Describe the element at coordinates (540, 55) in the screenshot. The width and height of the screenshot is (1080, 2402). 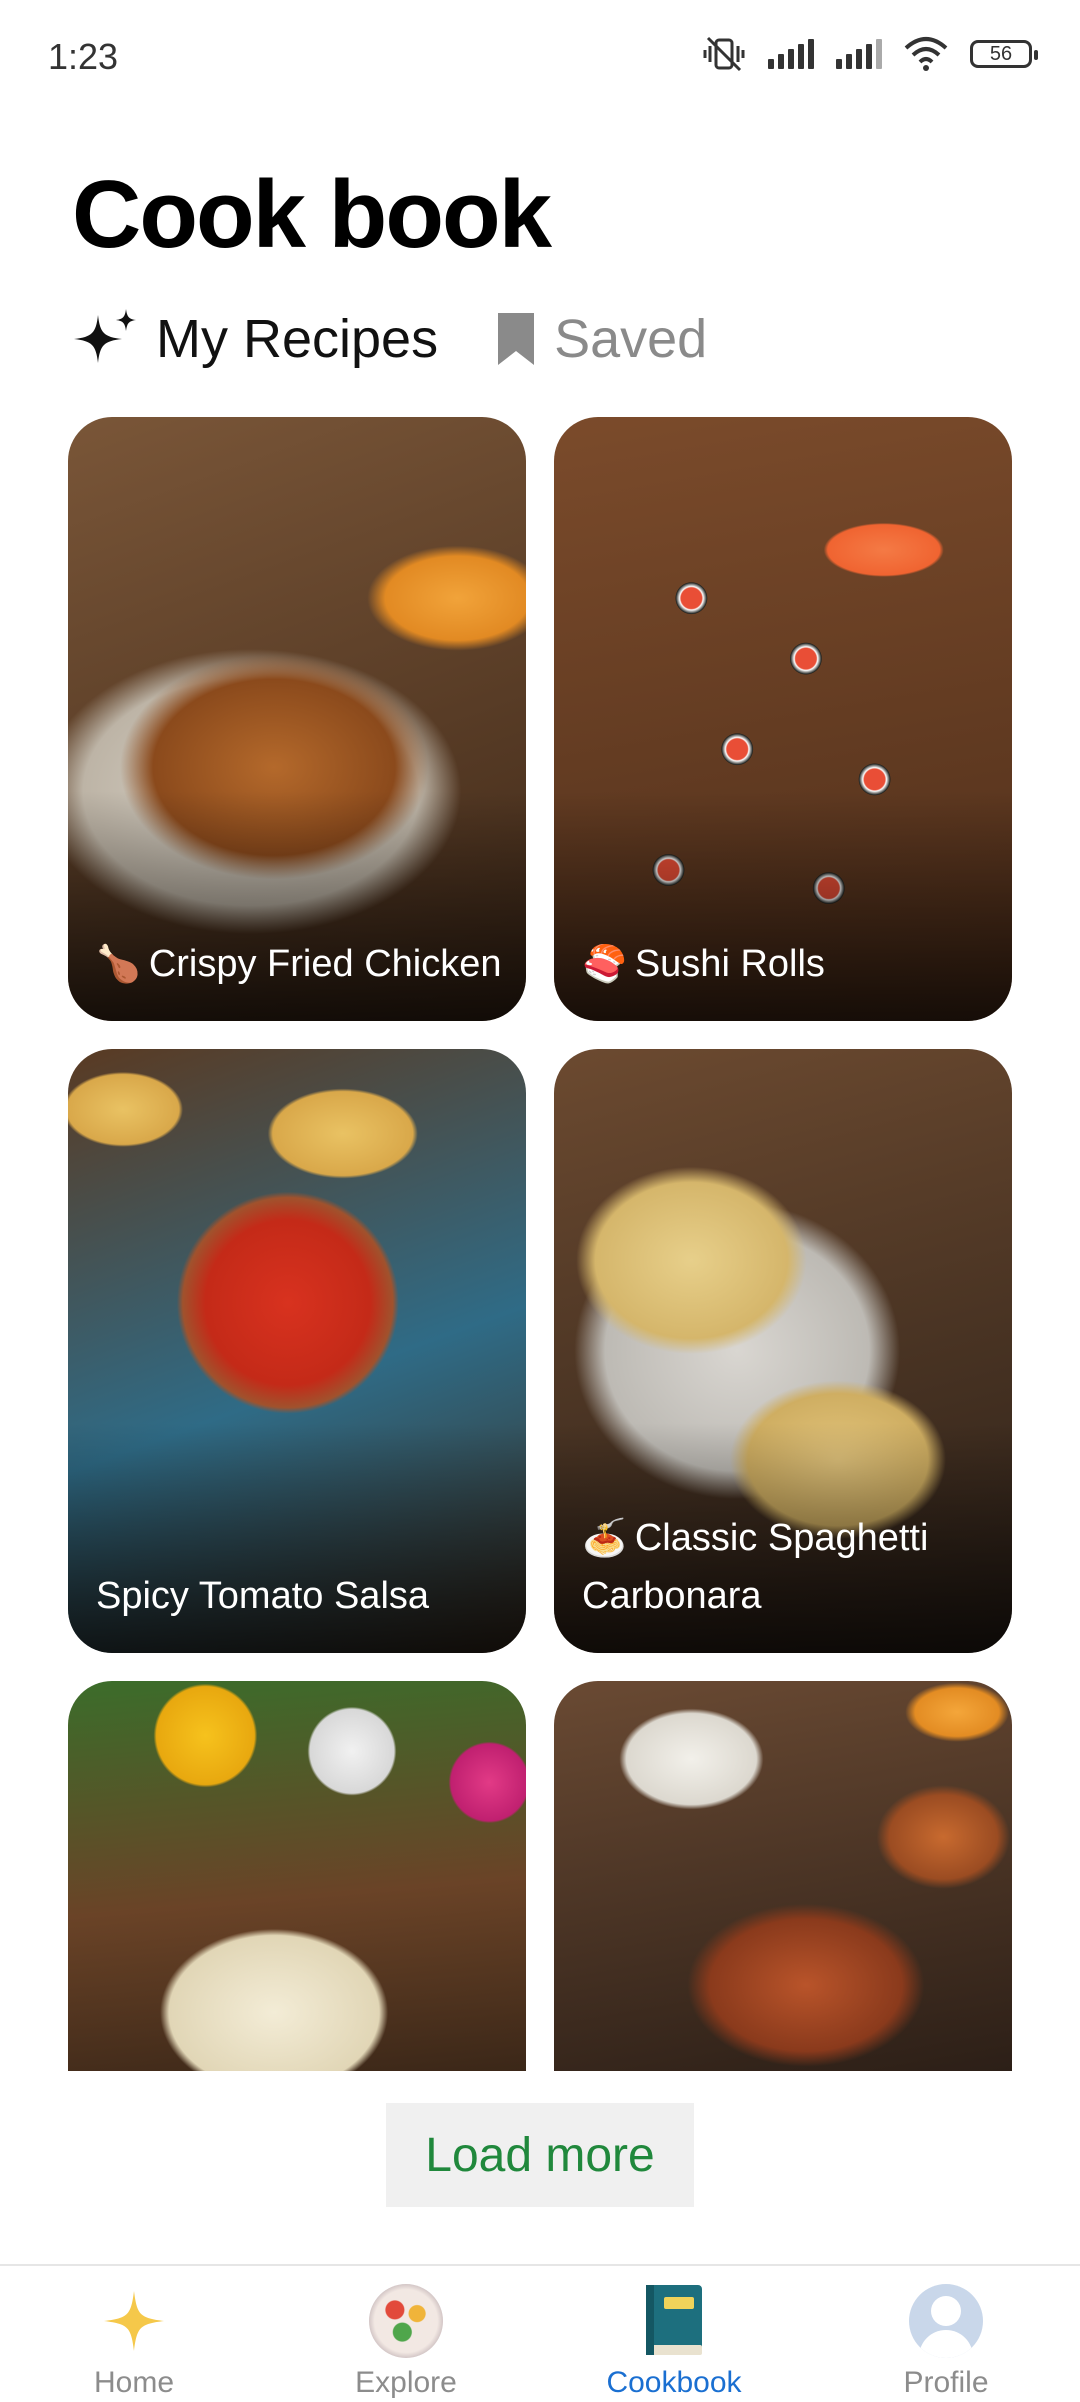
I see `status-bar: 1:23 56` at that location.